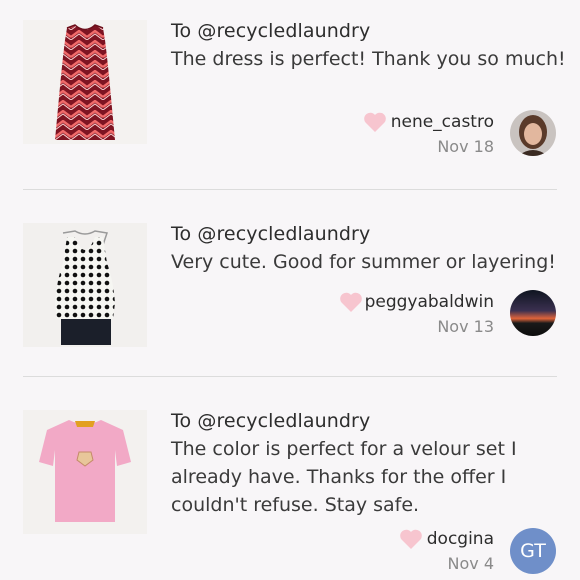 This screenshot has height=580, width=580. I want to click on note-date: Nov 4, so click(471, 563).